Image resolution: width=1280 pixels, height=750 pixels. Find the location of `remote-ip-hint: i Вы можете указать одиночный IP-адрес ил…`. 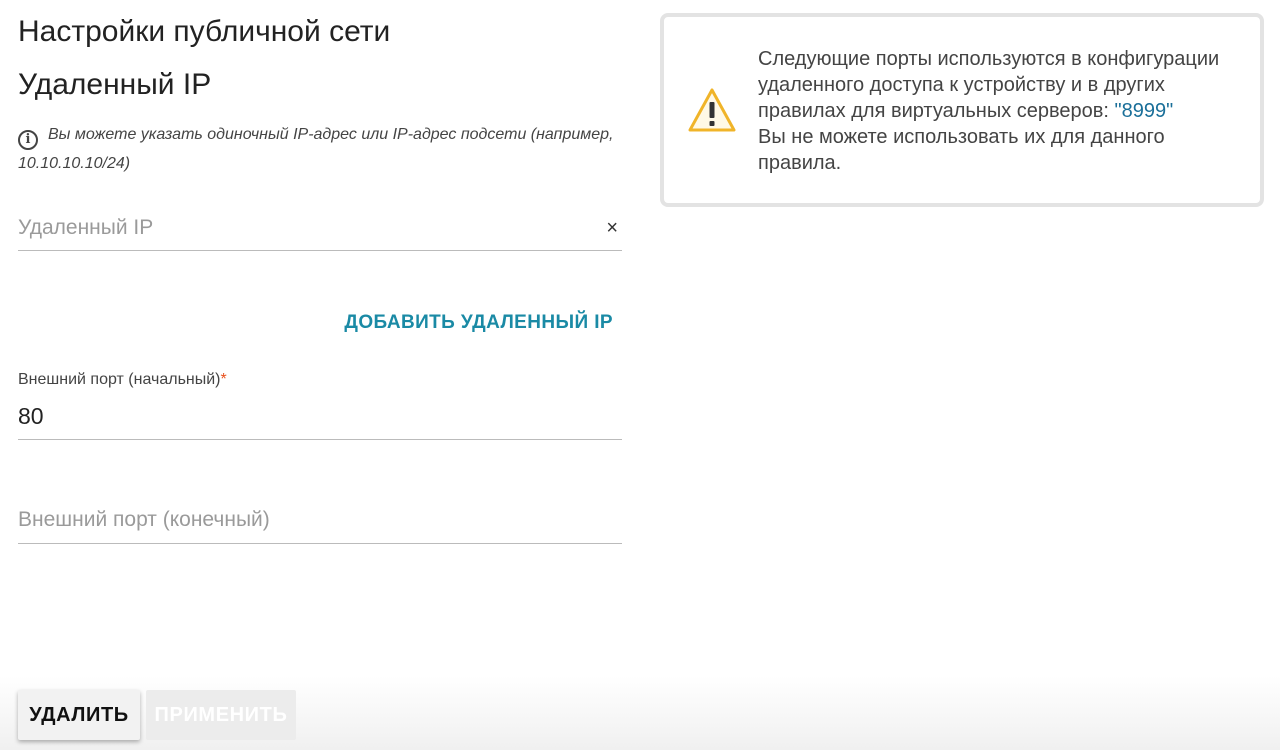

remote-ip-hint: i Вы можете указать одиночный IP-адрес ил… is located at coordinates (320, 149).